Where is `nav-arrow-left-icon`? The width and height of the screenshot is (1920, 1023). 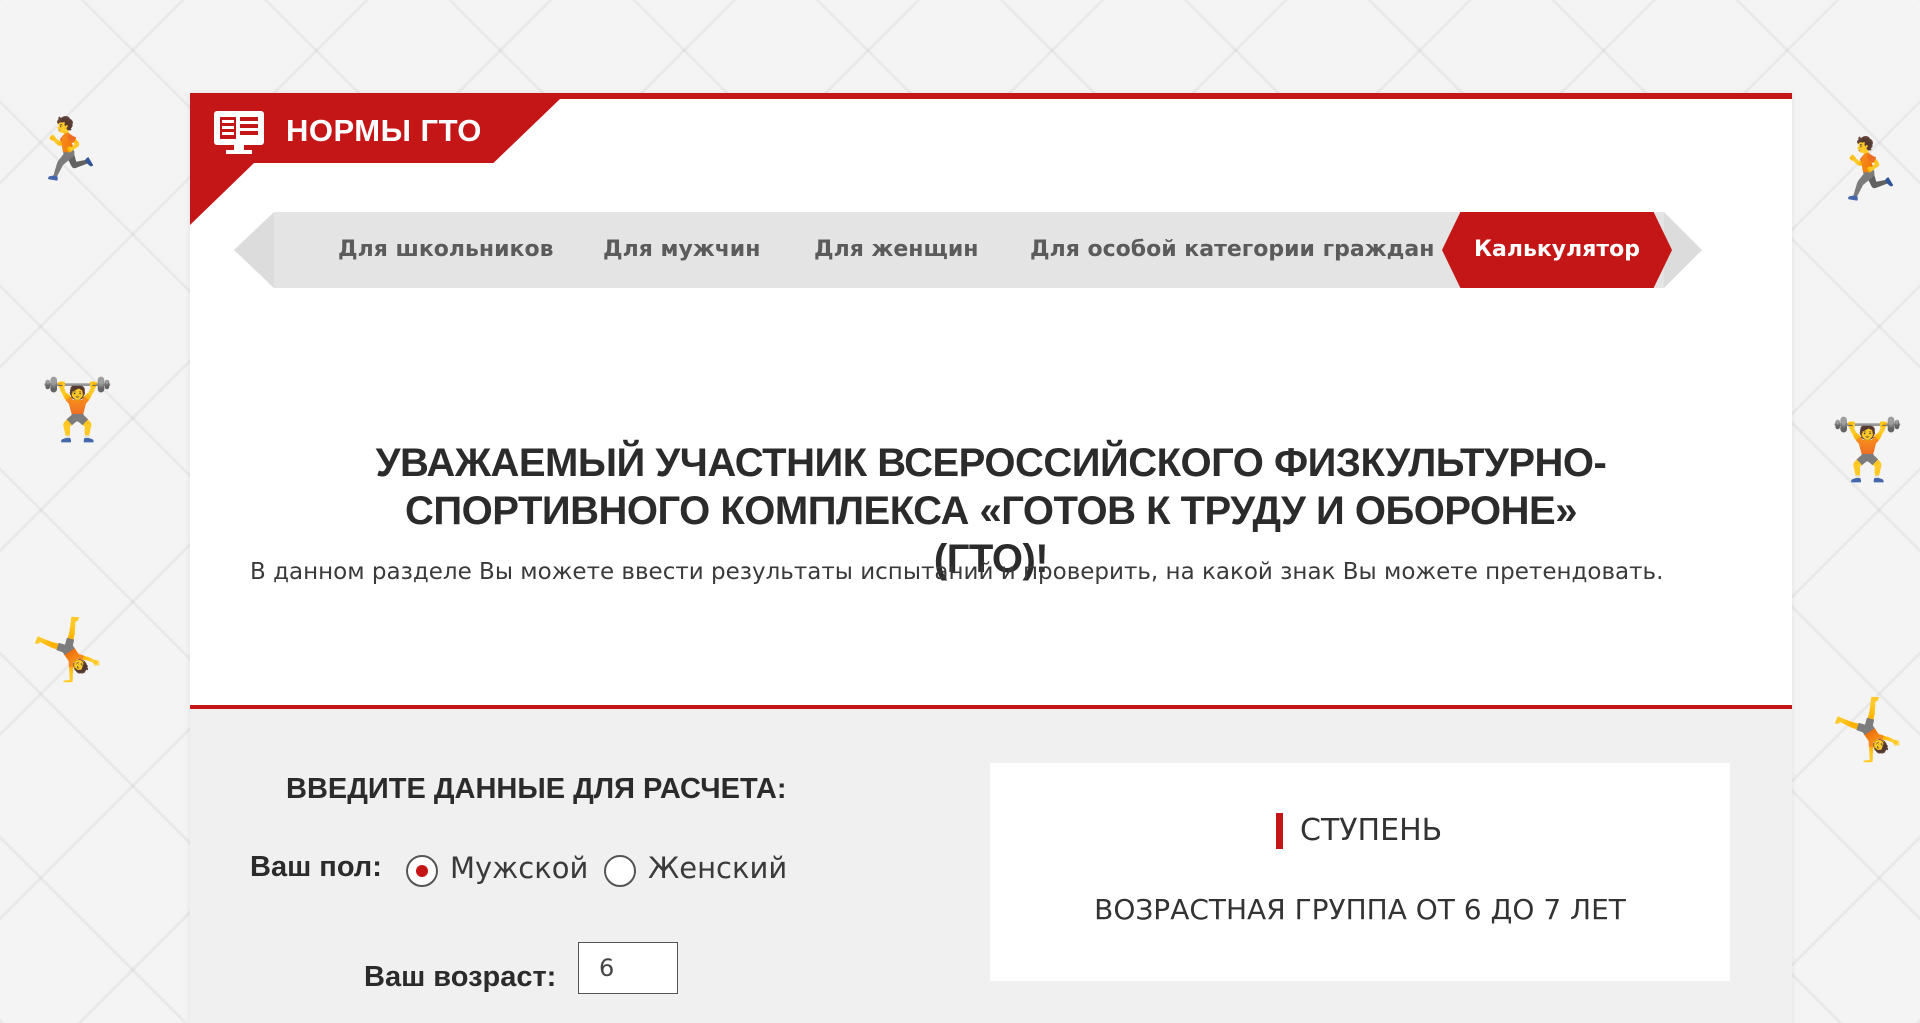
nav-arrow-left-icon is located at coordinates (254, 250).